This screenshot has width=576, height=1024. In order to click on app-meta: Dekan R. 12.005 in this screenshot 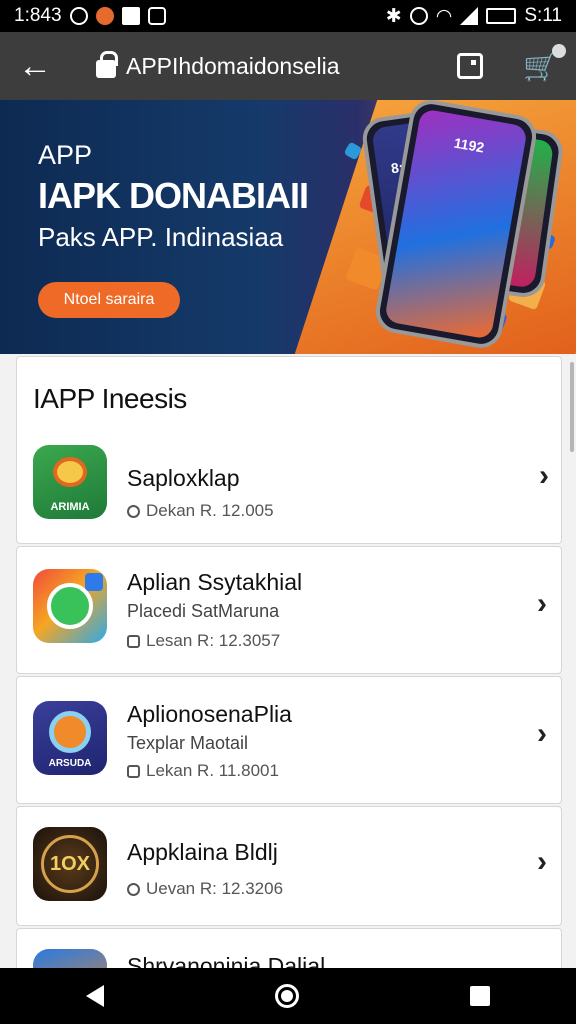, I will do `click(200, 511)`.